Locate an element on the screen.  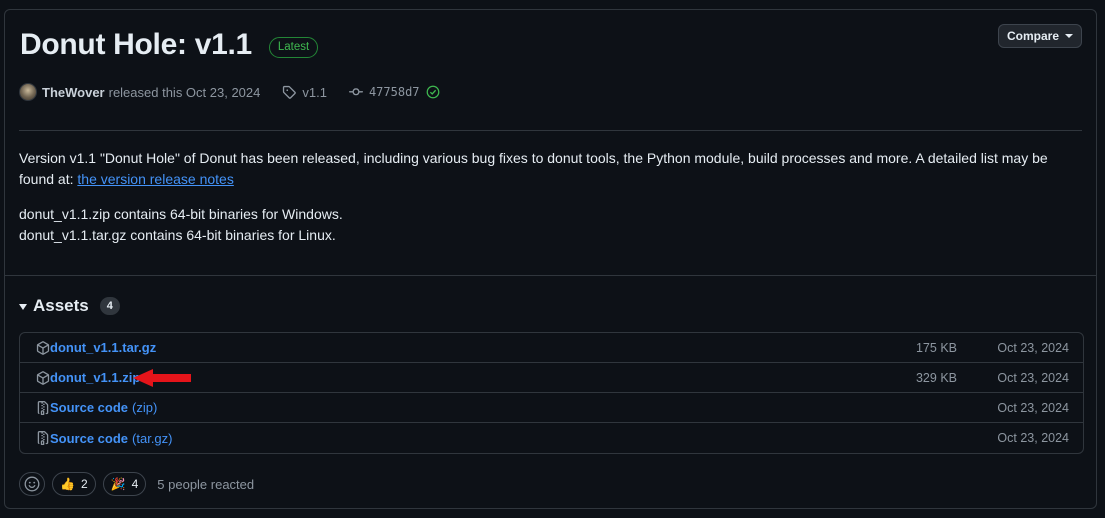
tag-icon is located at coordinates (289, 92).